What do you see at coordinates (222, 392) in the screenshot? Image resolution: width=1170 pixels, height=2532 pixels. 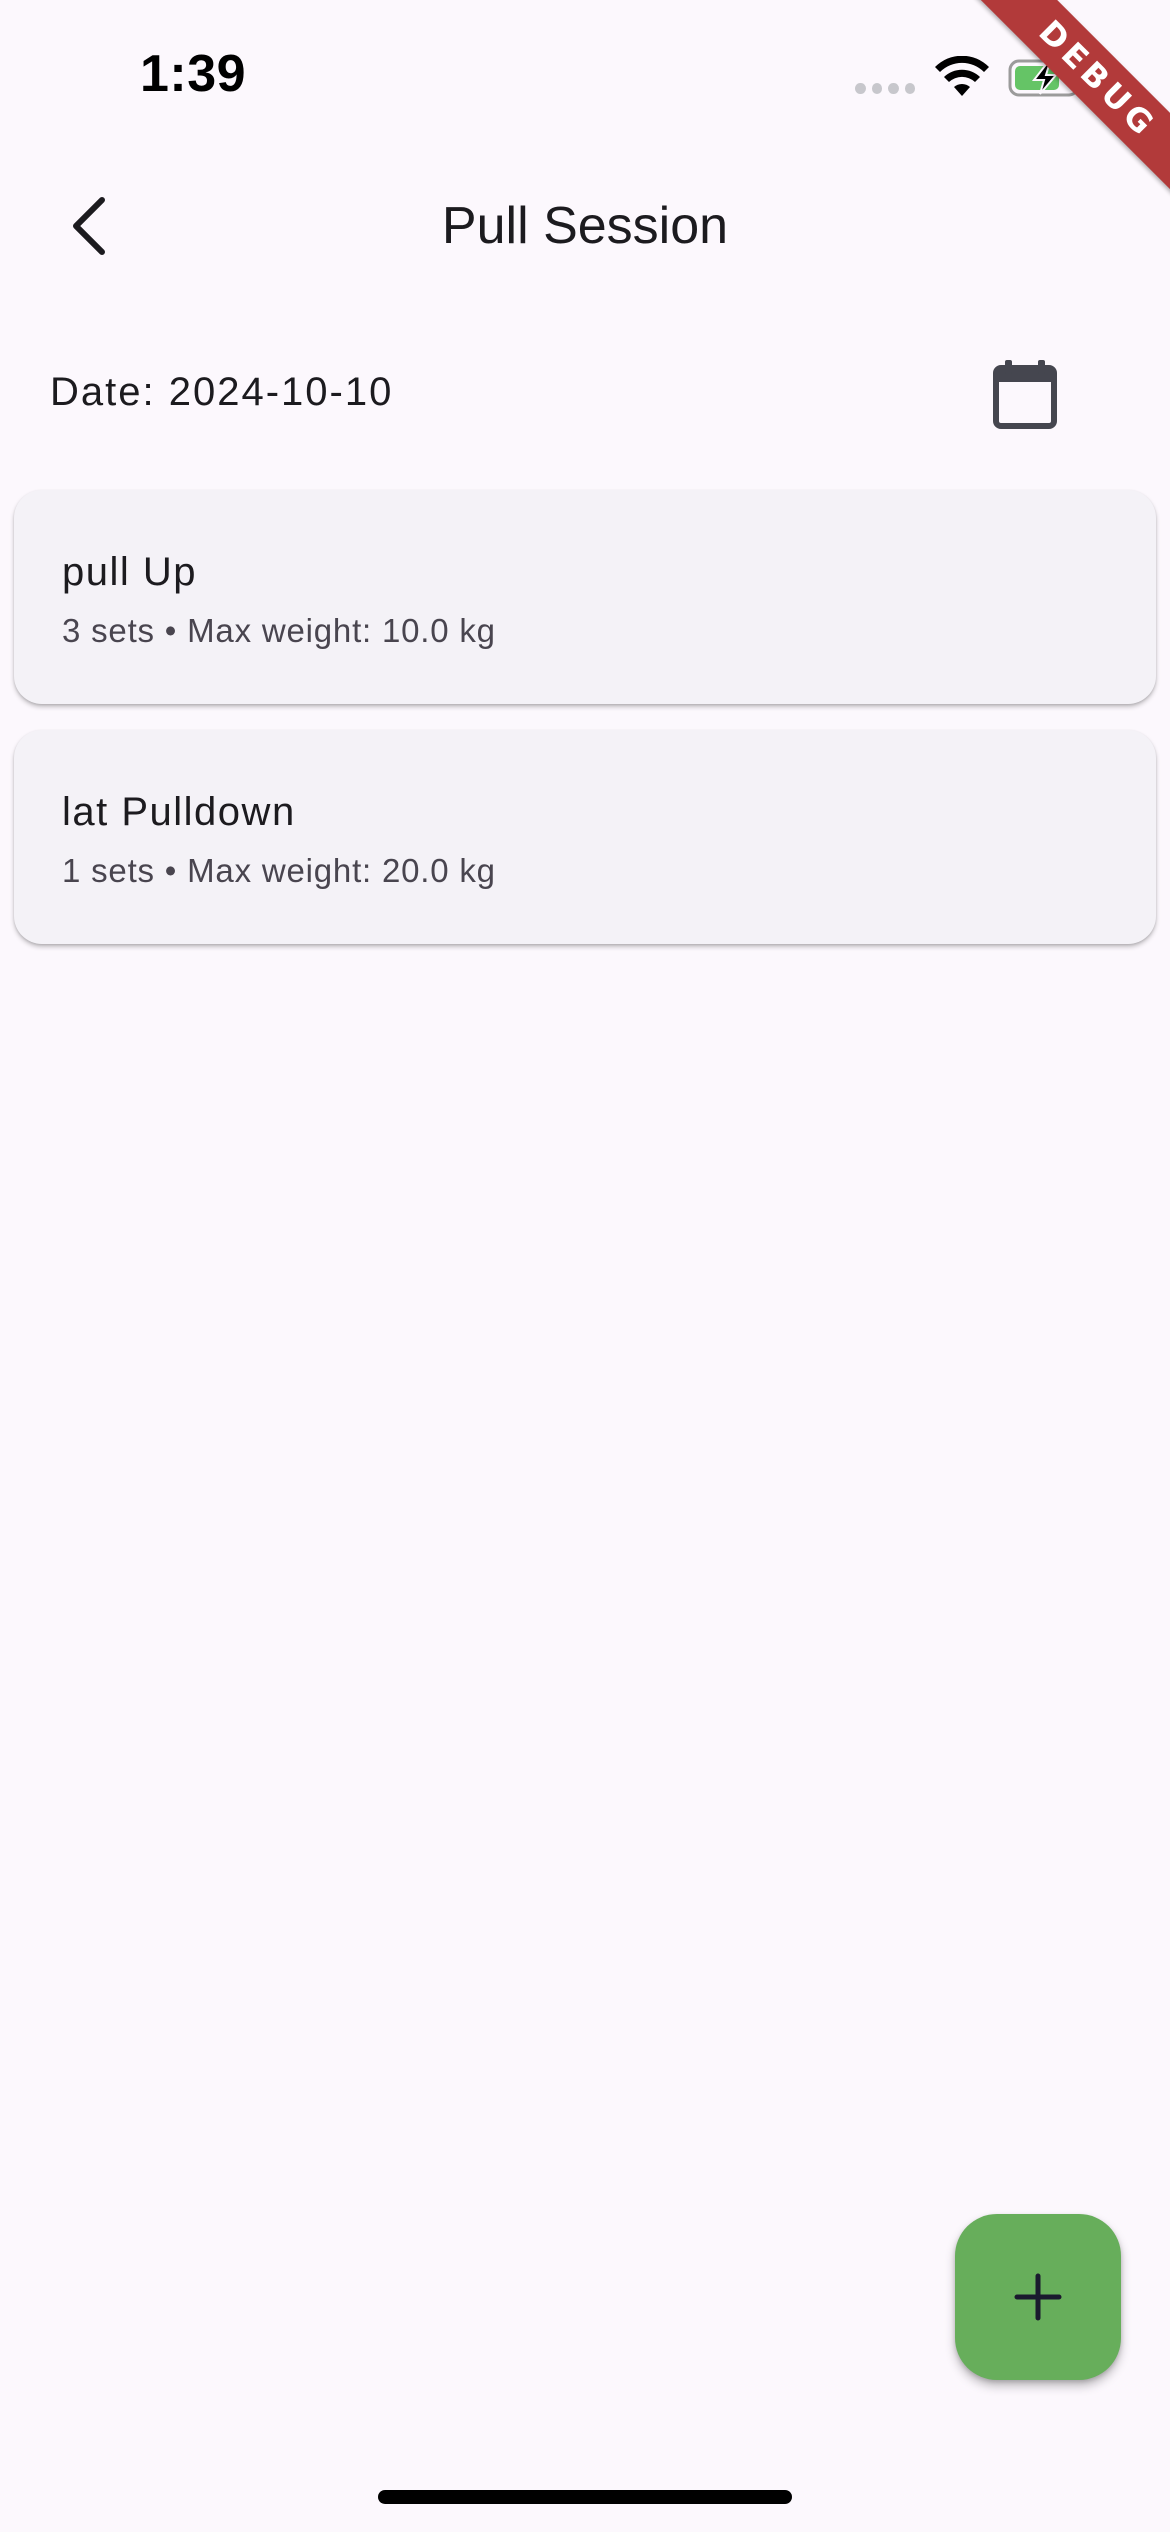 I see `session-date: Date: 2024-10-10` at bounding box center [222, 392].